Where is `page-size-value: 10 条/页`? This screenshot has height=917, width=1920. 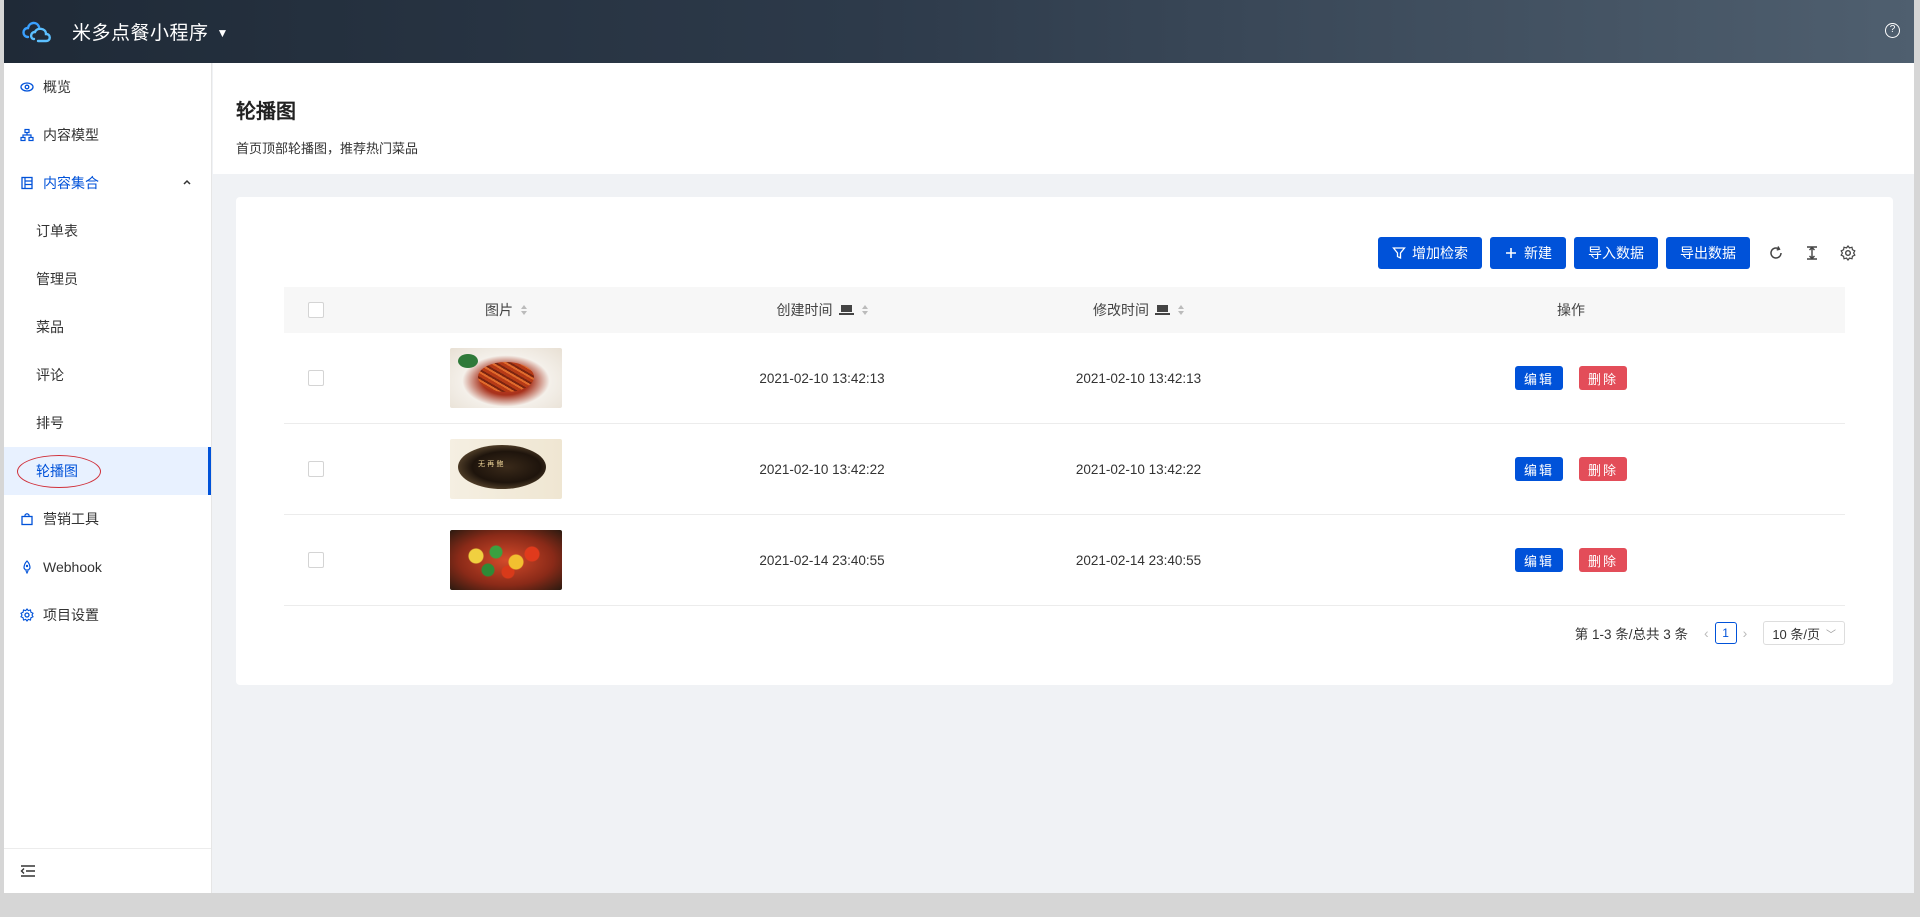 page-size-value: 10 条/页 is located at coordinates (1796, 634).